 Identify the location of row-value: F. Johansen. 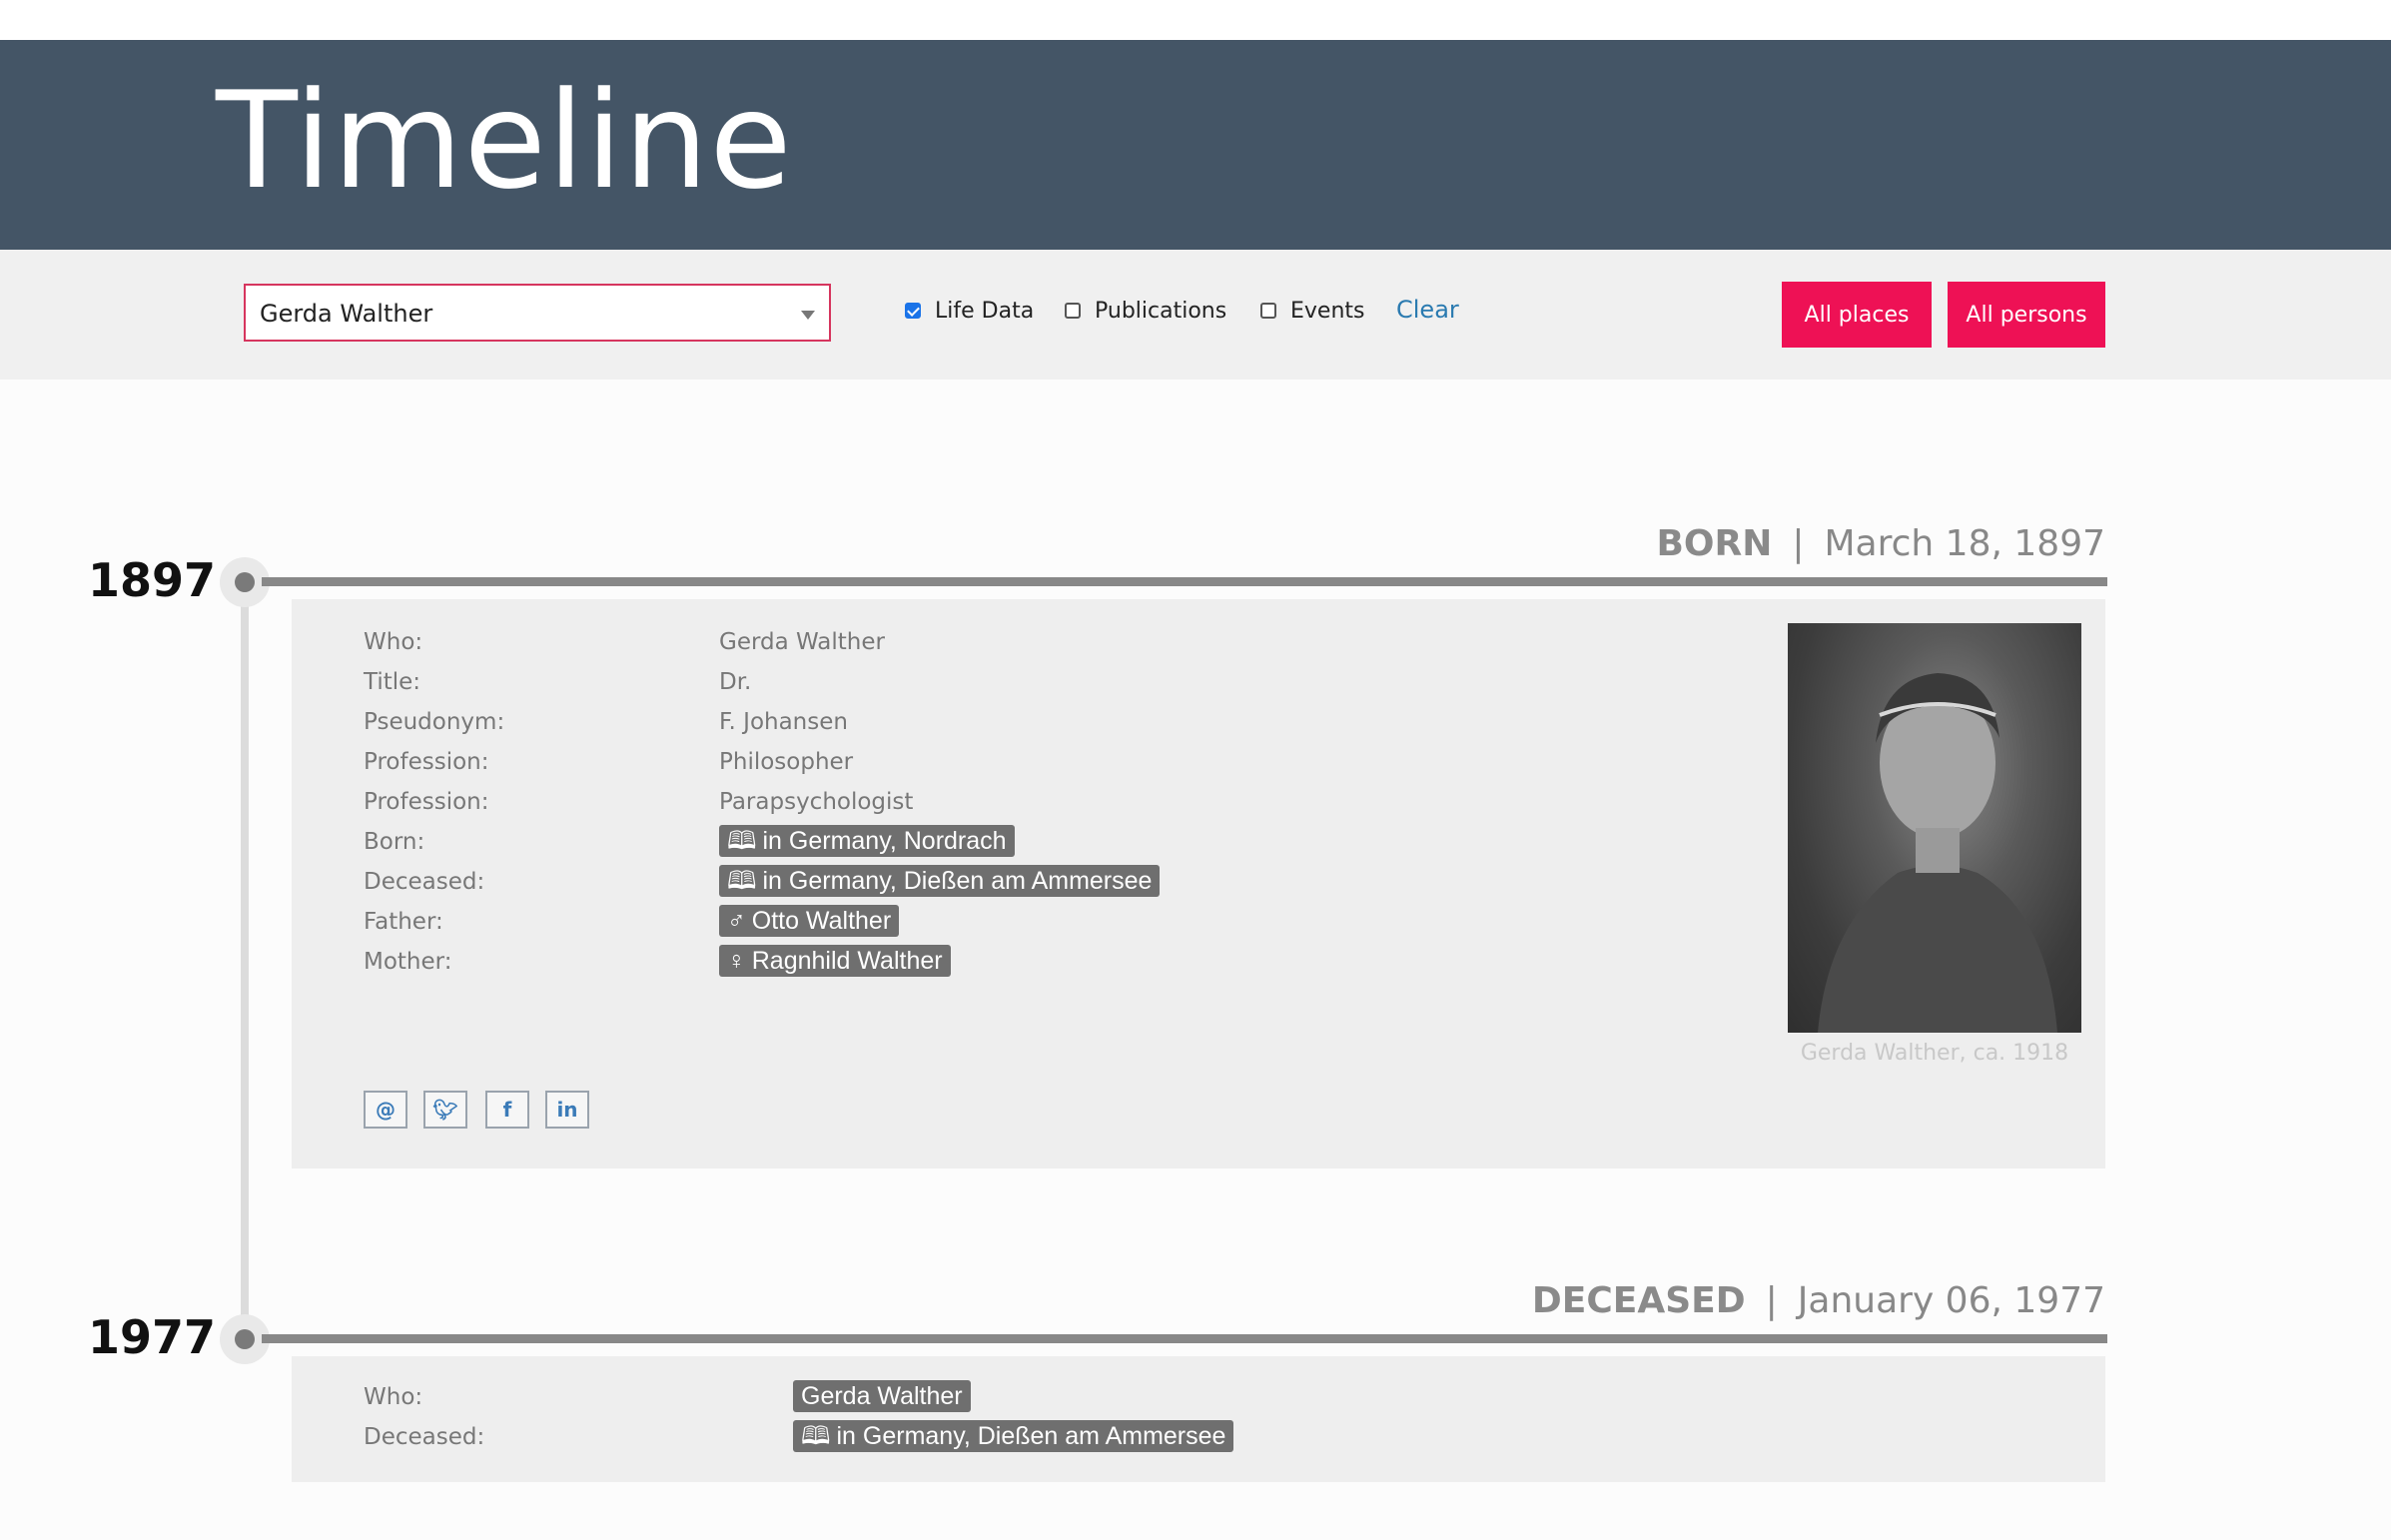
(783, 722).